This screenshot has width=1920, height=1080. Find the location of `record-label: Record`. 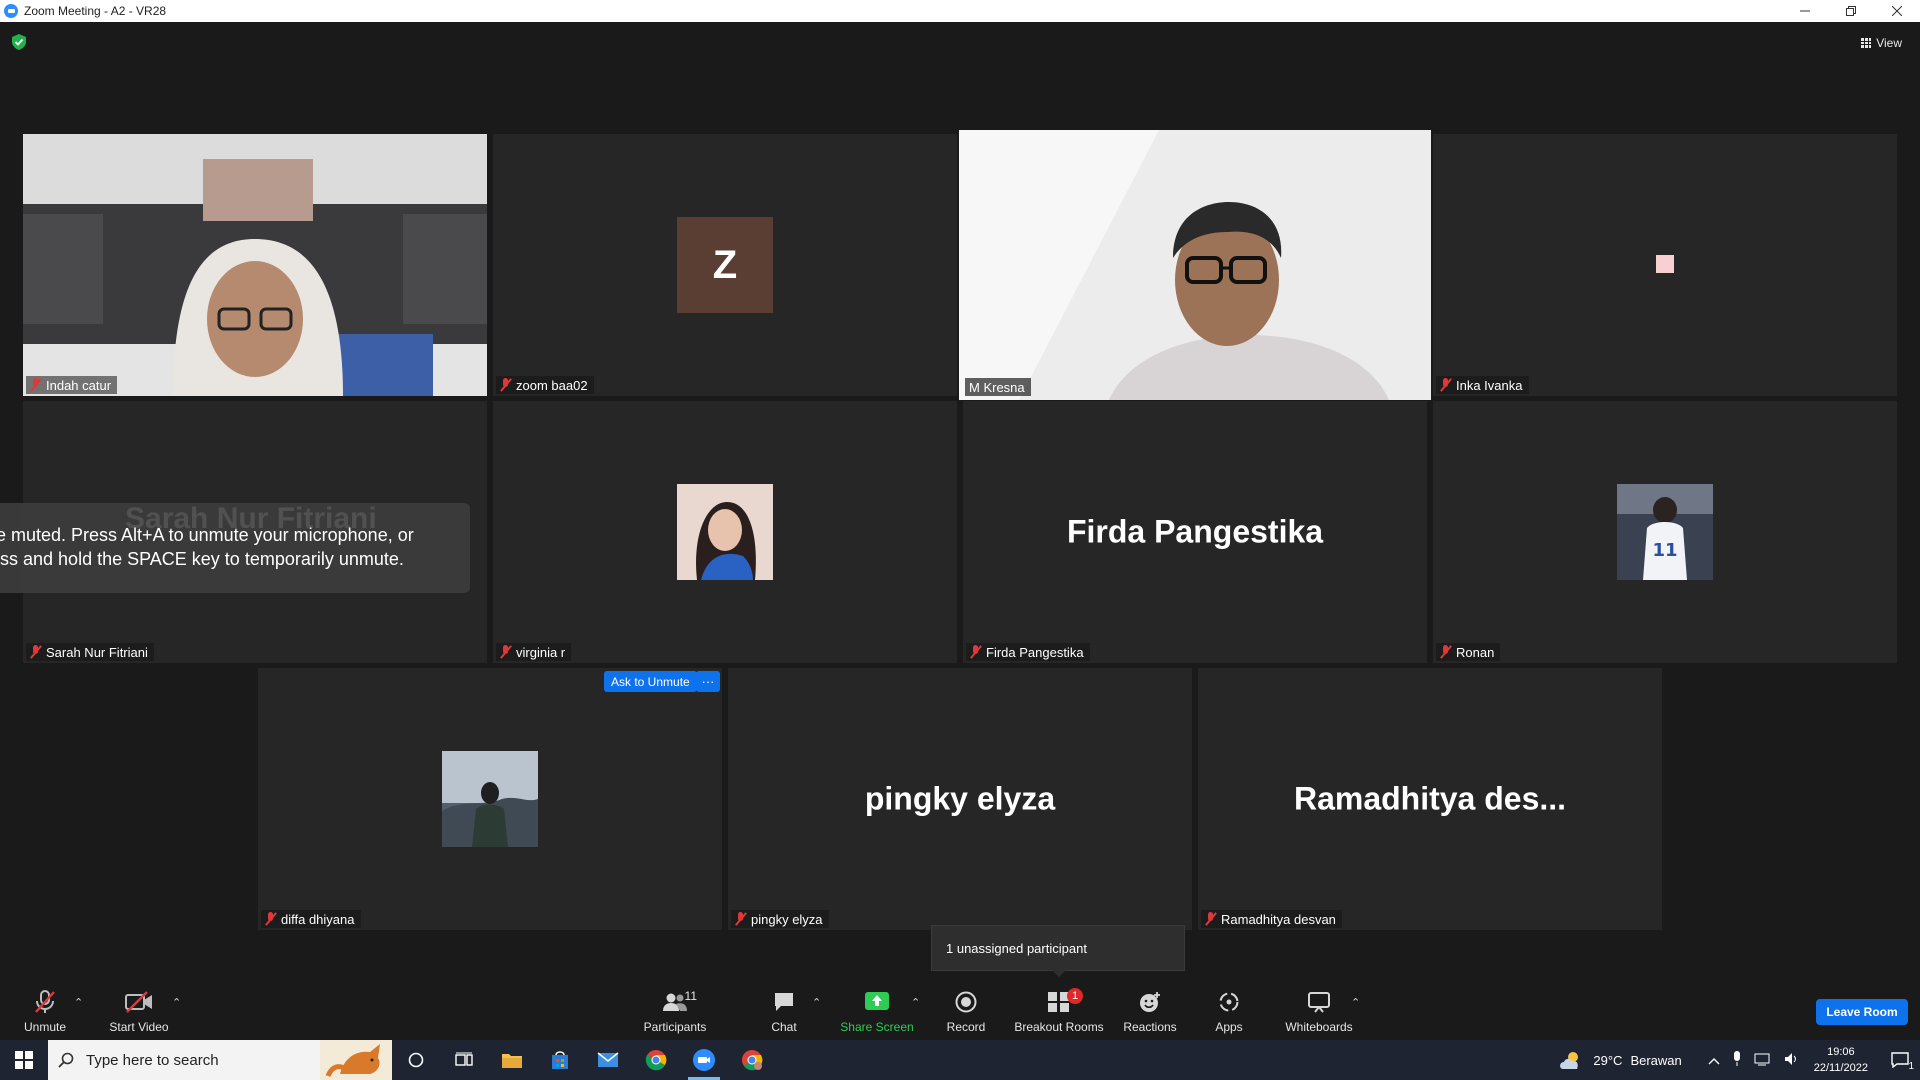

record-label: Record is located at coordinates (966, 1027).